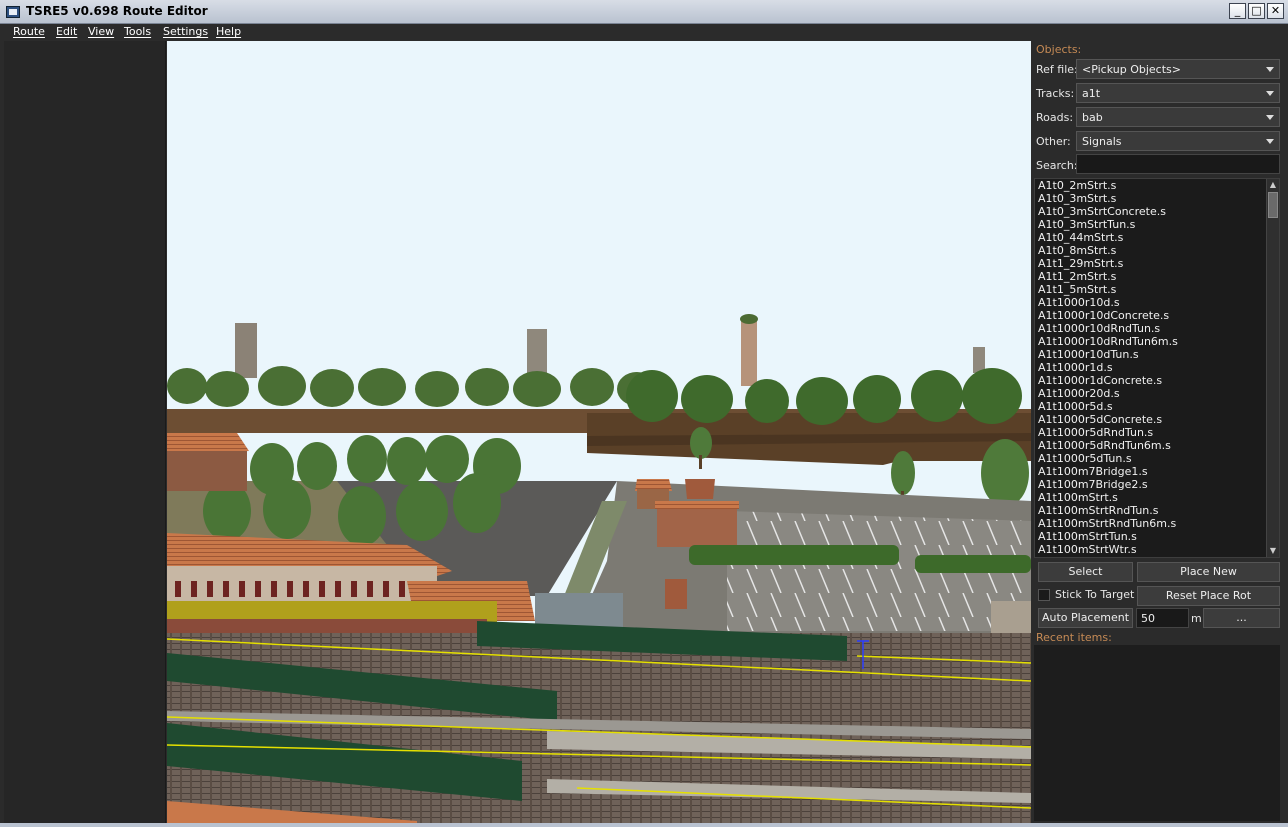 Image resolution: width=1288 pixels, height=827 pixels. What do you see at coordinates (29, 31) in the screenshot?
I see `menu-route: Route` at bounding box center [29, 31].